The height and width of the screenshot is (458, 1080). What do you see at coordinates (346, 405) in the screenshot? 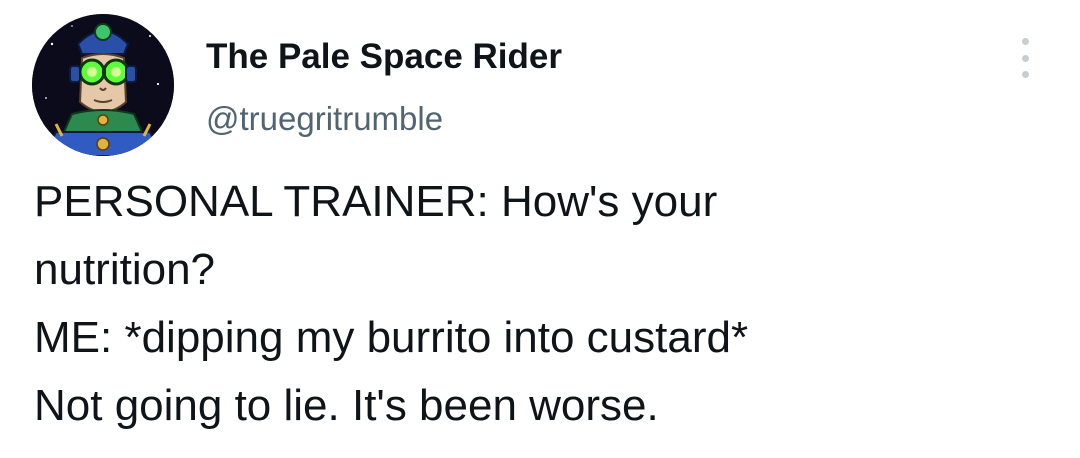
I see `tweet-text-line: Not going to lie. It's been worse.` at bounding box center [346, 405].